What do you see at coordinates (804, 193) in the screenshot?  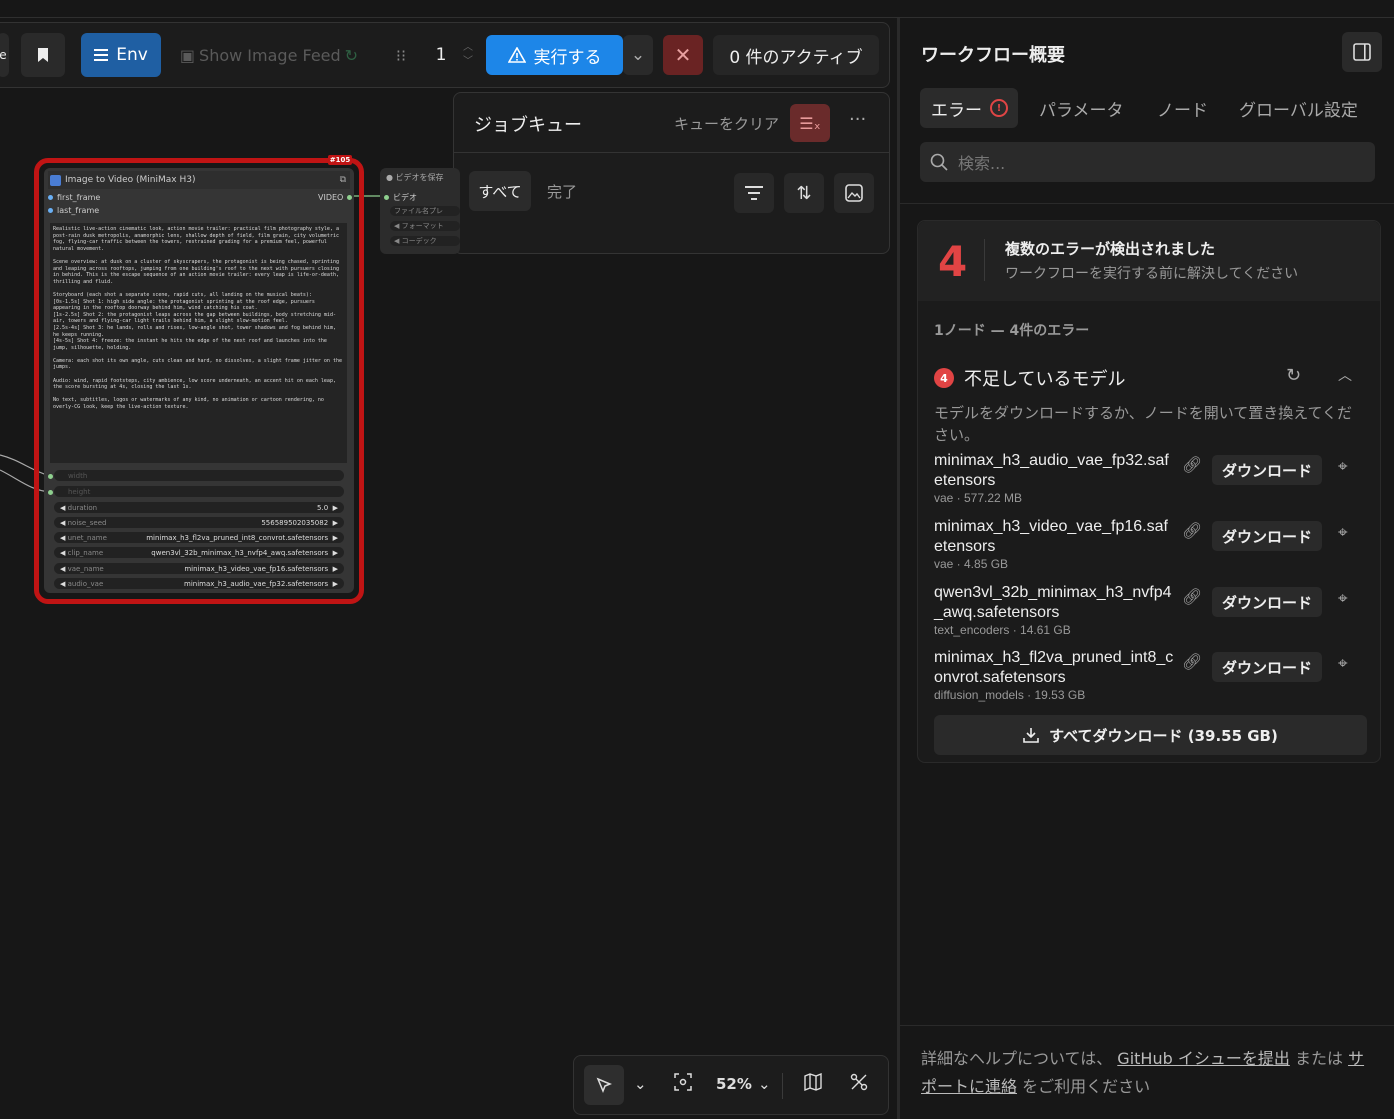 I see `sort-button: ⇅` at bounding box center [804, 193].